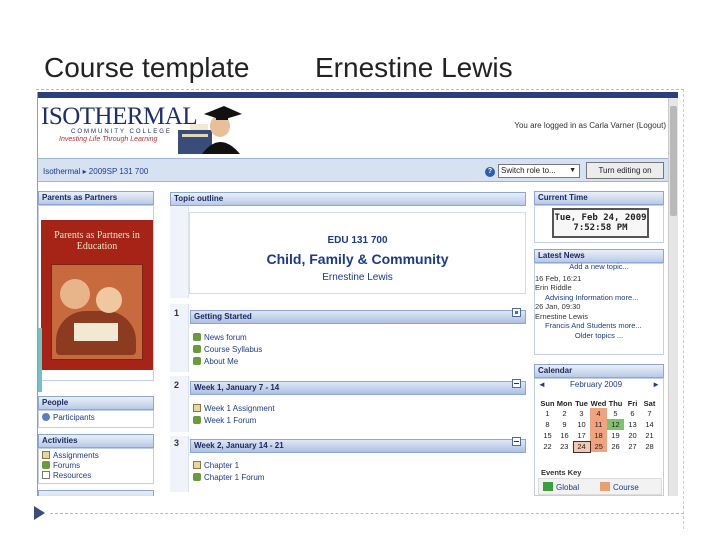 Image resolution: width=720 pixels, height=540 pixels. What do you see at coordinates (649, 403) in the screenshot?
I see `weekday-sat: Sat` at bounding box center [649, 403].